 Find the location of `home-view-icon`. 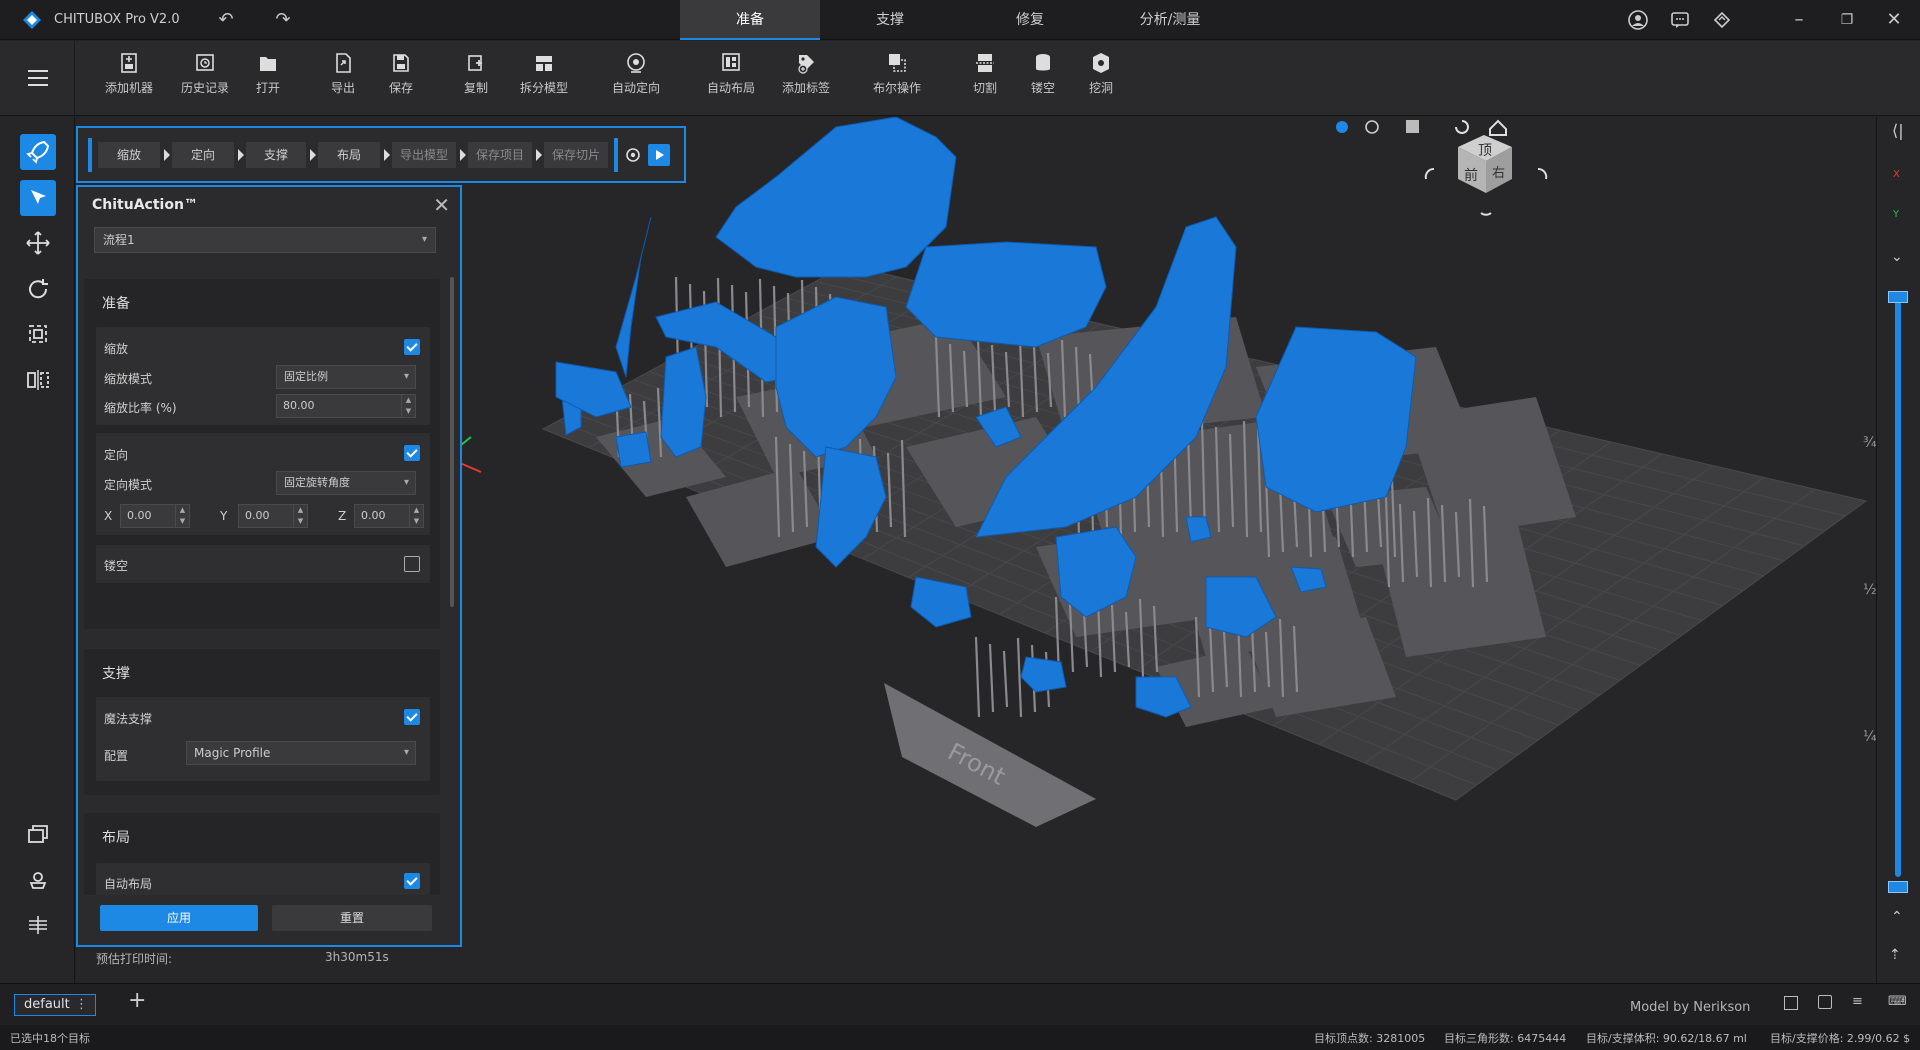

home-view-icon is located at coordinates (1498, 127).